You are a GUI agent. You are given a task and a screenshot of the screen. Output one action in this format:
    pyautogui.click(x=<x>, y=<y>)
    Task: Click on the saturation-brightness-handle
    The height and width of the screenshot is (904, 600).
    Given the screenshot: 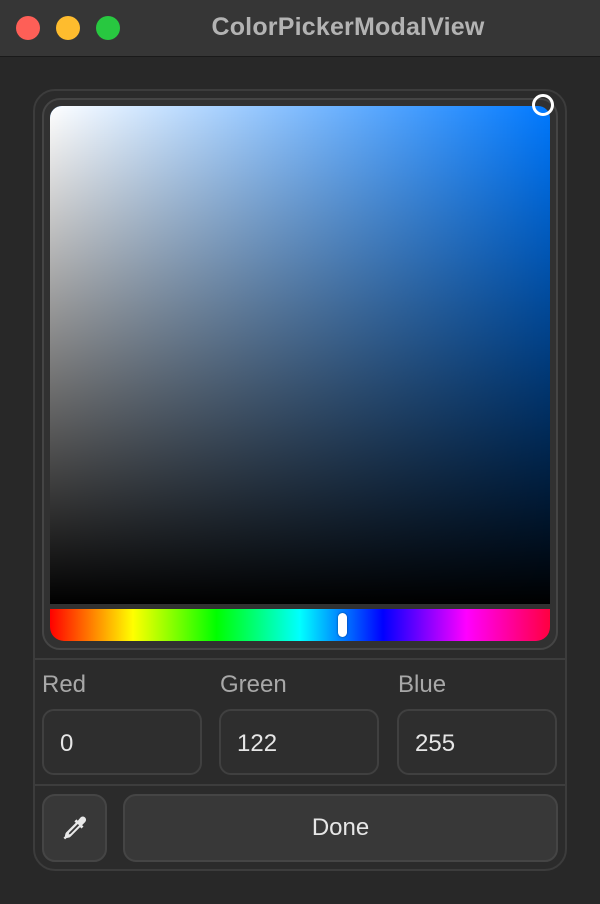 What is the action you would take?
    pyautogui.click(x=543, y=105)
    